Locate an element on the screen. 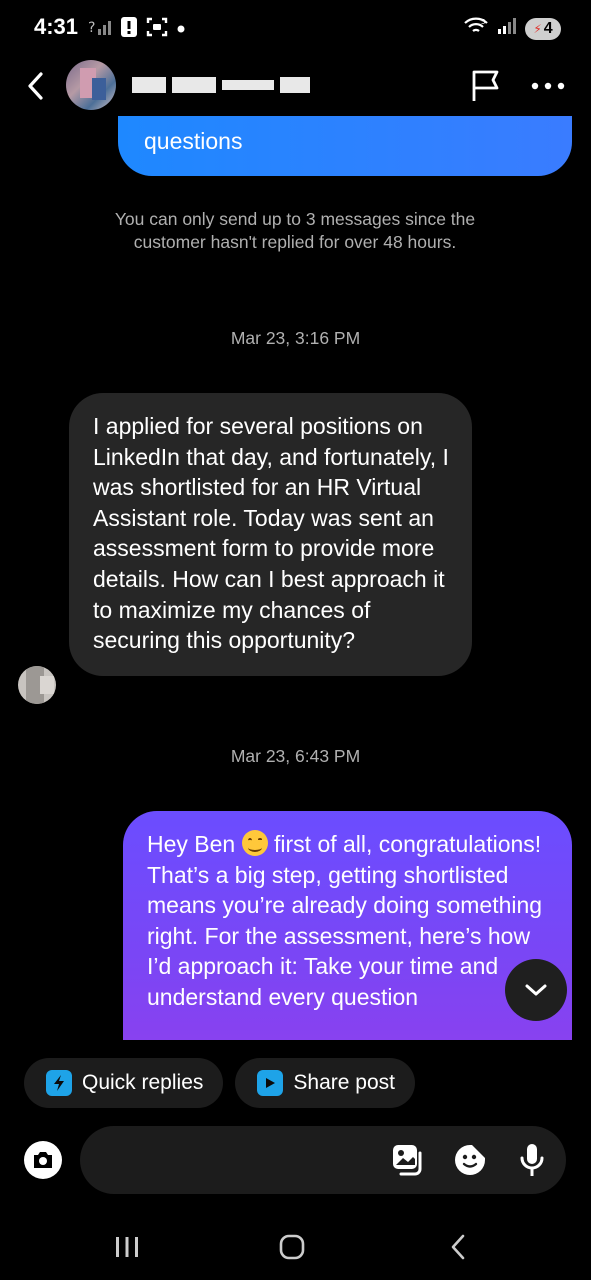 The image size is (591, 1280). back-chevron-icon is located at coordinates (458, 1247).